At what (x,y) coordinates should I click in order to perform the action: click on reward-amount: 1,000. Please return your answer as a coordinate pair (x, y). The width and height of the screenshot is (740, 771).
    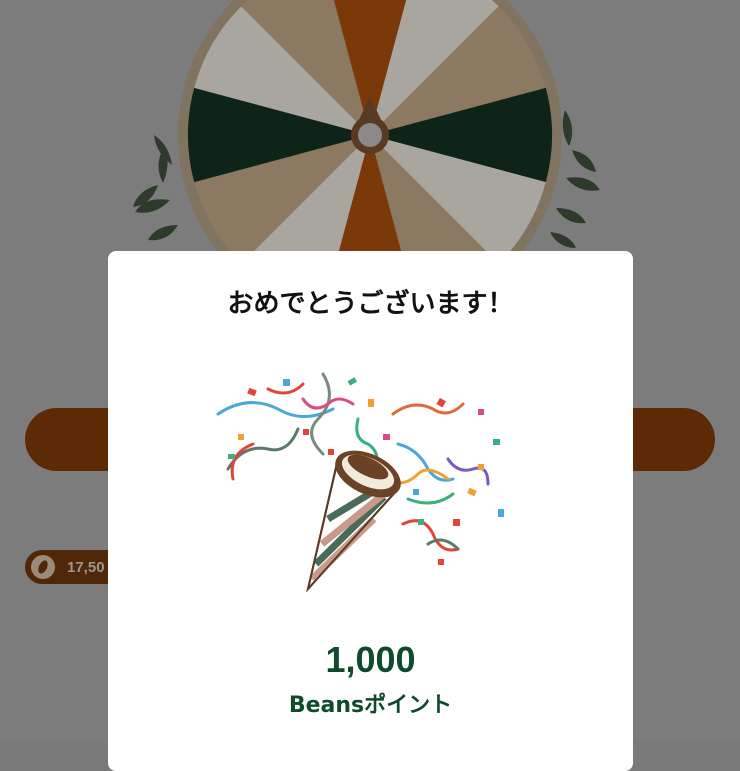
    Looking at the image, I should click on (370, 659).